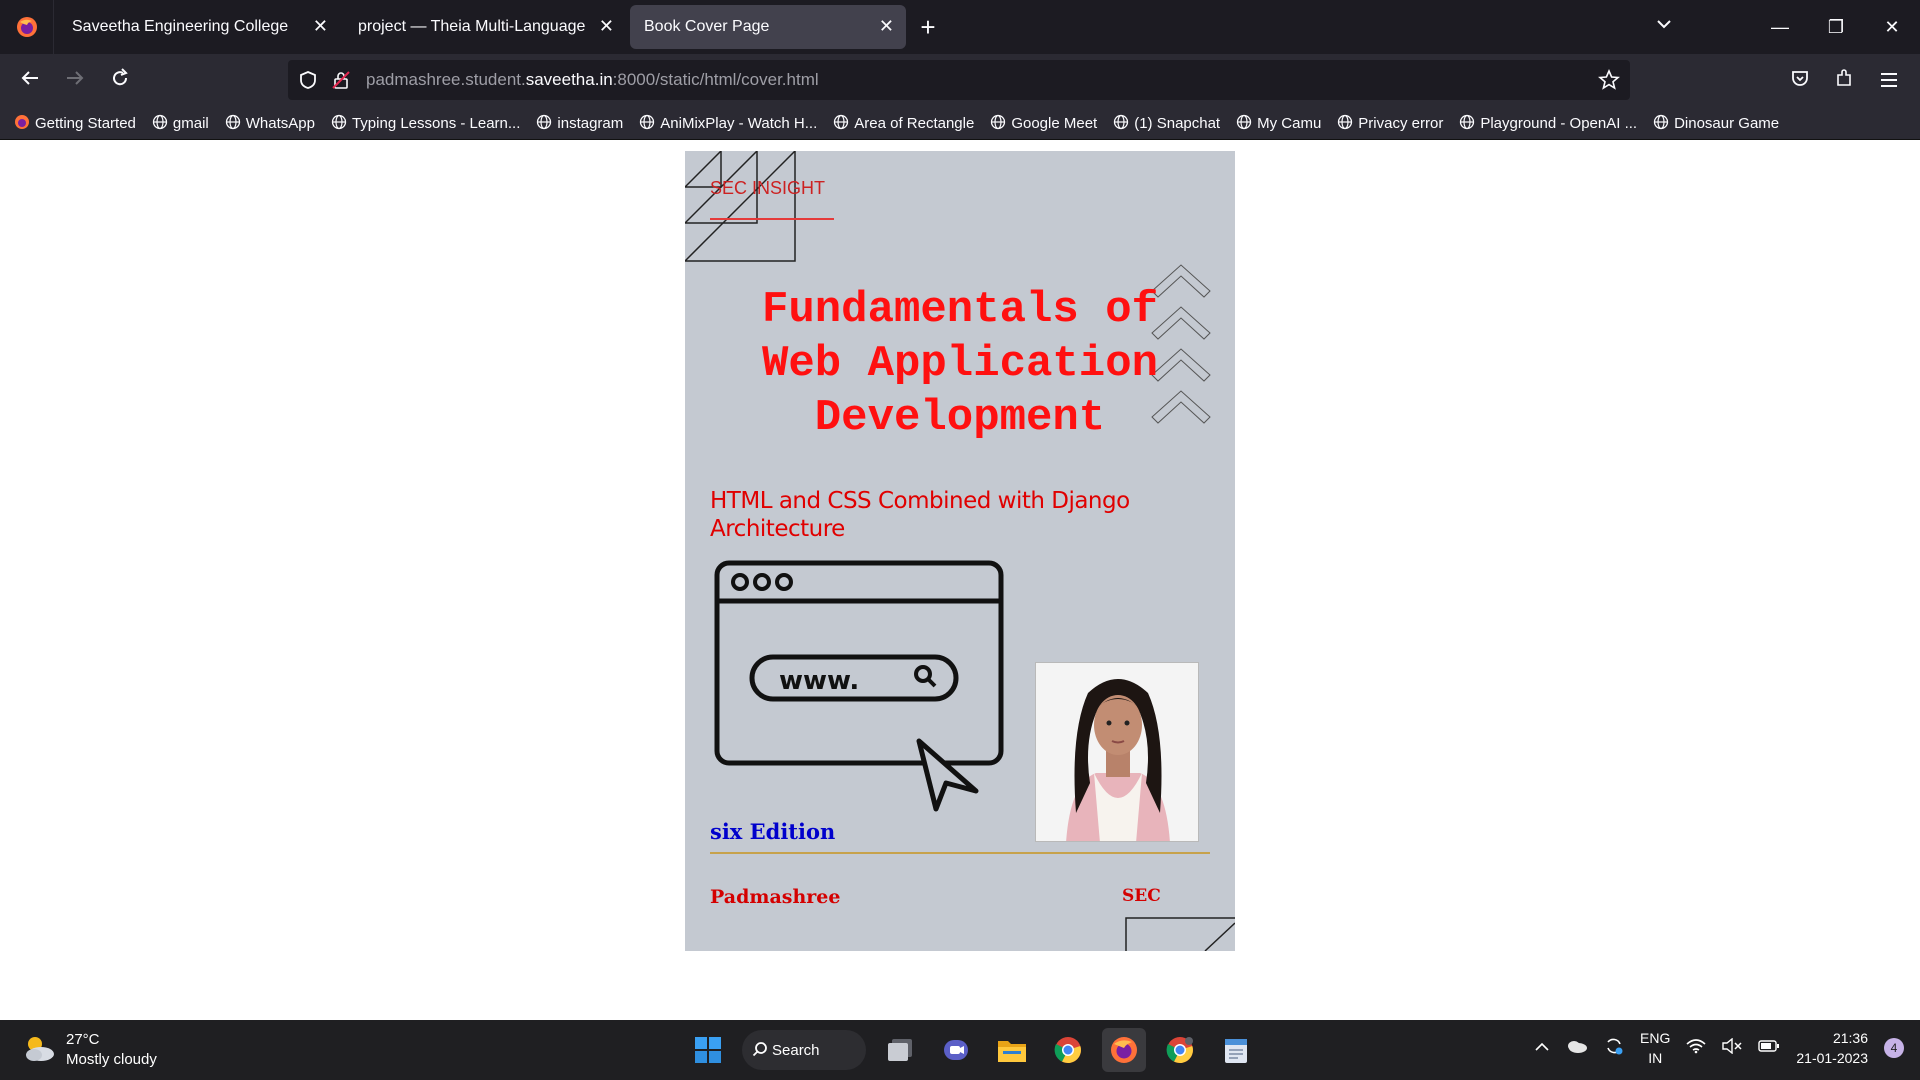  I want to click on tab-book-cover: Book Cover Page ✕, so click(768, 27).